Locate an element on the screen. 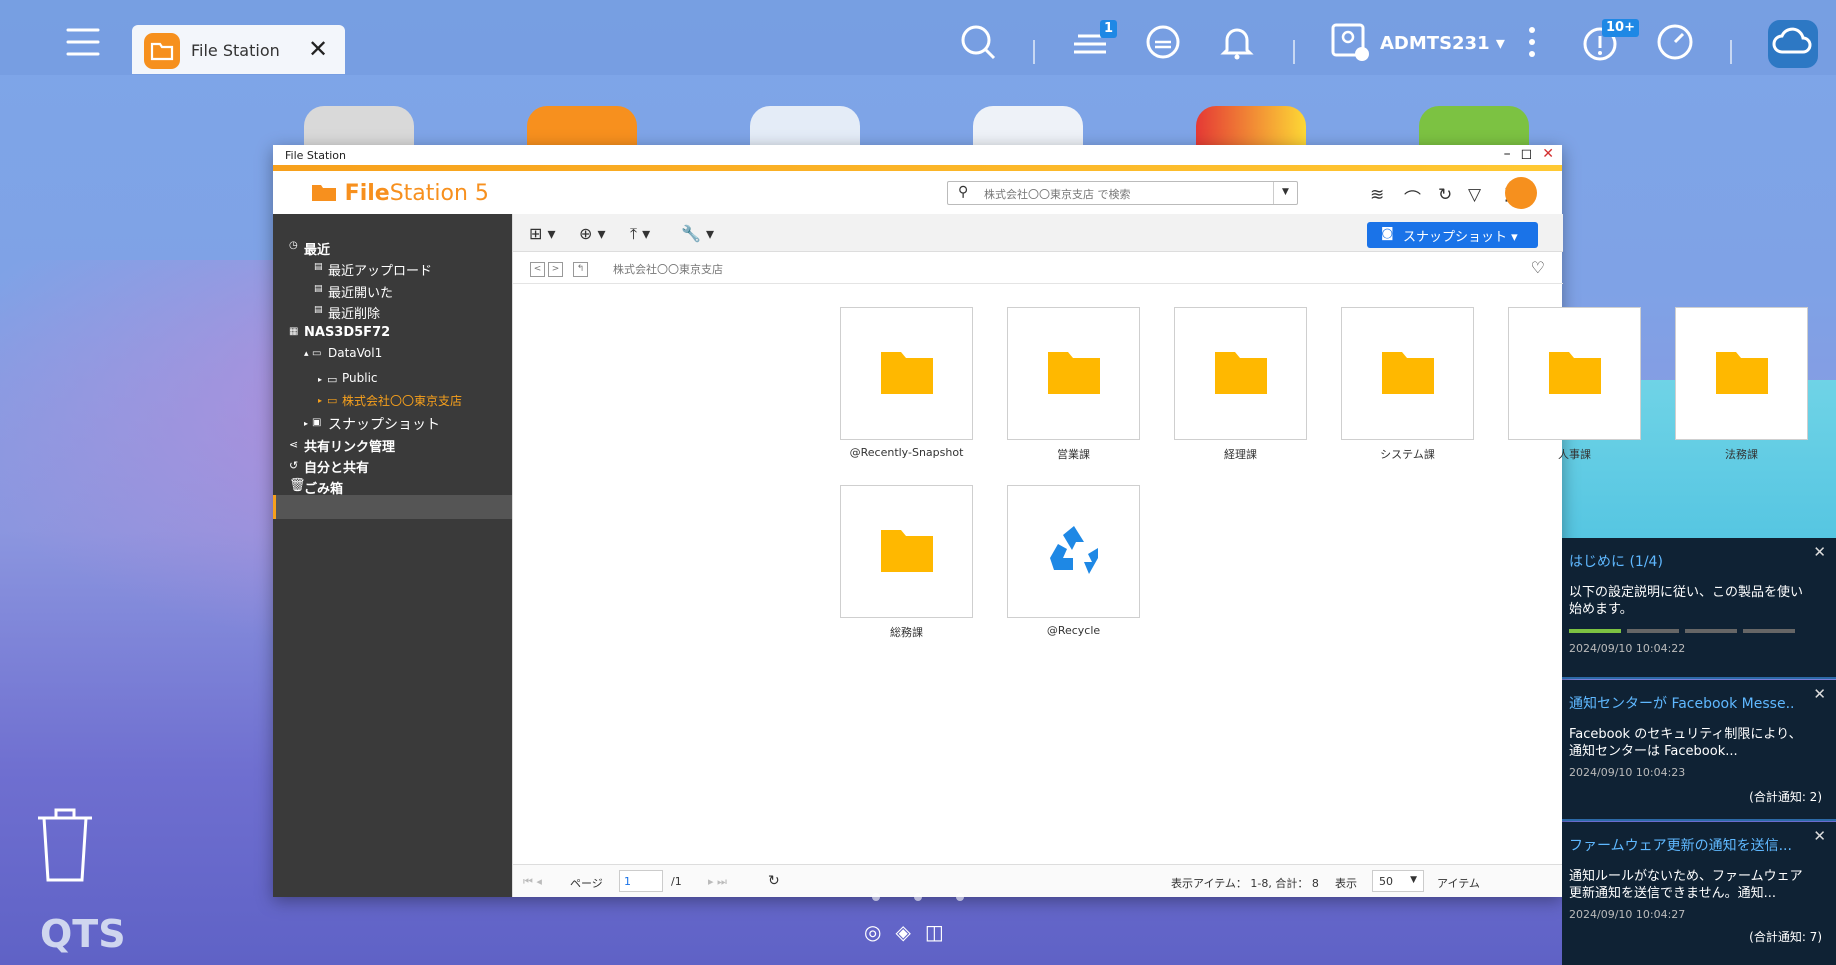 This screenshot has height=965, width=1836. folder-label: @Recently-Snapshot is located at coordinates (906, 452).